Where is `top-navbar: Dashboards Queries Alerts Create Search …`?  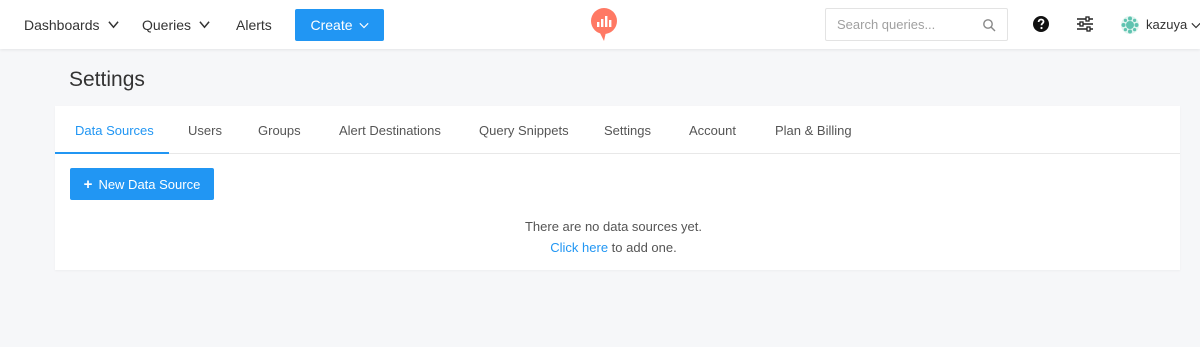
top-navbar: Dashboards Queries Alerts Create Search … is located at coordinates (600, 24).